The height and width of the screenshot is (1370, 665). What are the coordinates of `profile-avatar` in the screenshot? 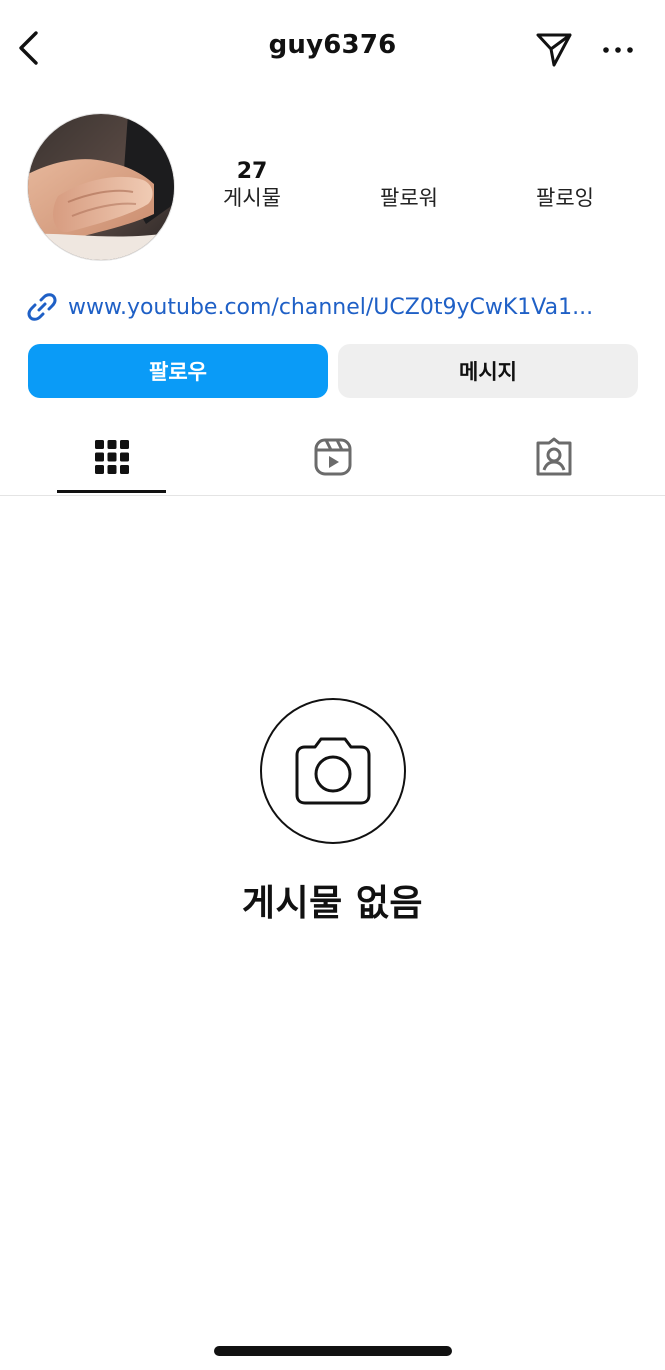 It's located at (101, 187).